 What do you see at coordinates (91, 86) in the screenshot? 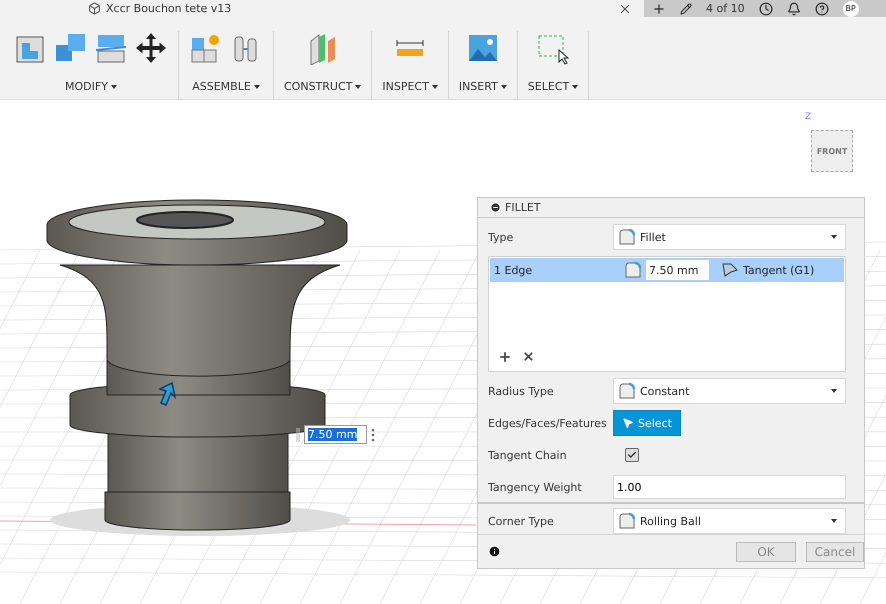
I see `toolbar-menu: MODIFY` at bounding box center [91, 86].